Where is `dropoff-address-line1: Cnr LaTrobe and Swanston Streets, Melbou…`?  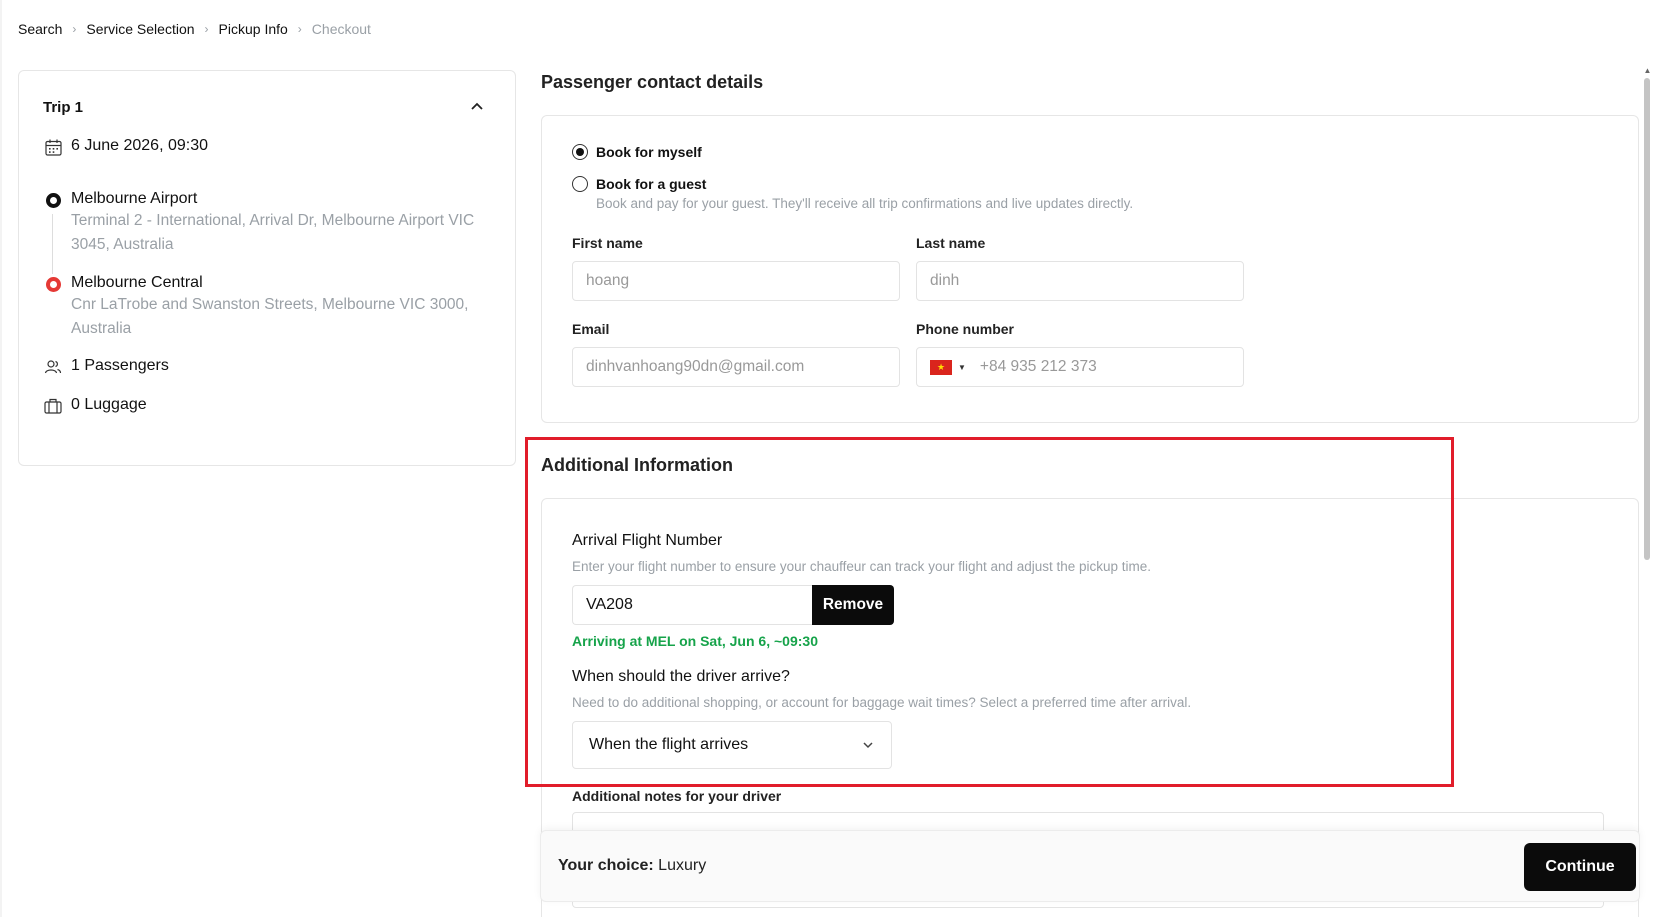 dropoff-address-line1: Cnr LaTrobe and Swanston Streets, Melbou… is located at coordinates (270, 304).